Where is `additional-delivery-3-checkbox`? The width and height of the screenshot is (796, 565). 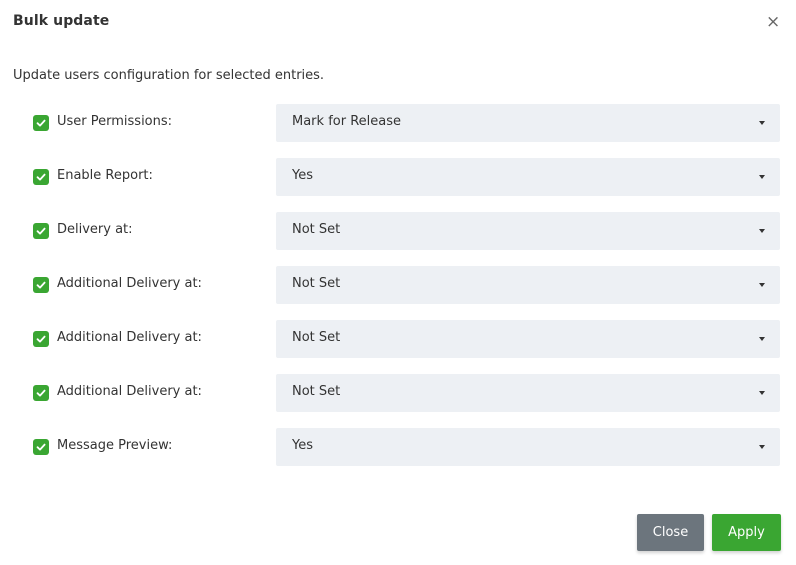 additional-delivery-3-checkbox is located at coordinates (41, 393).